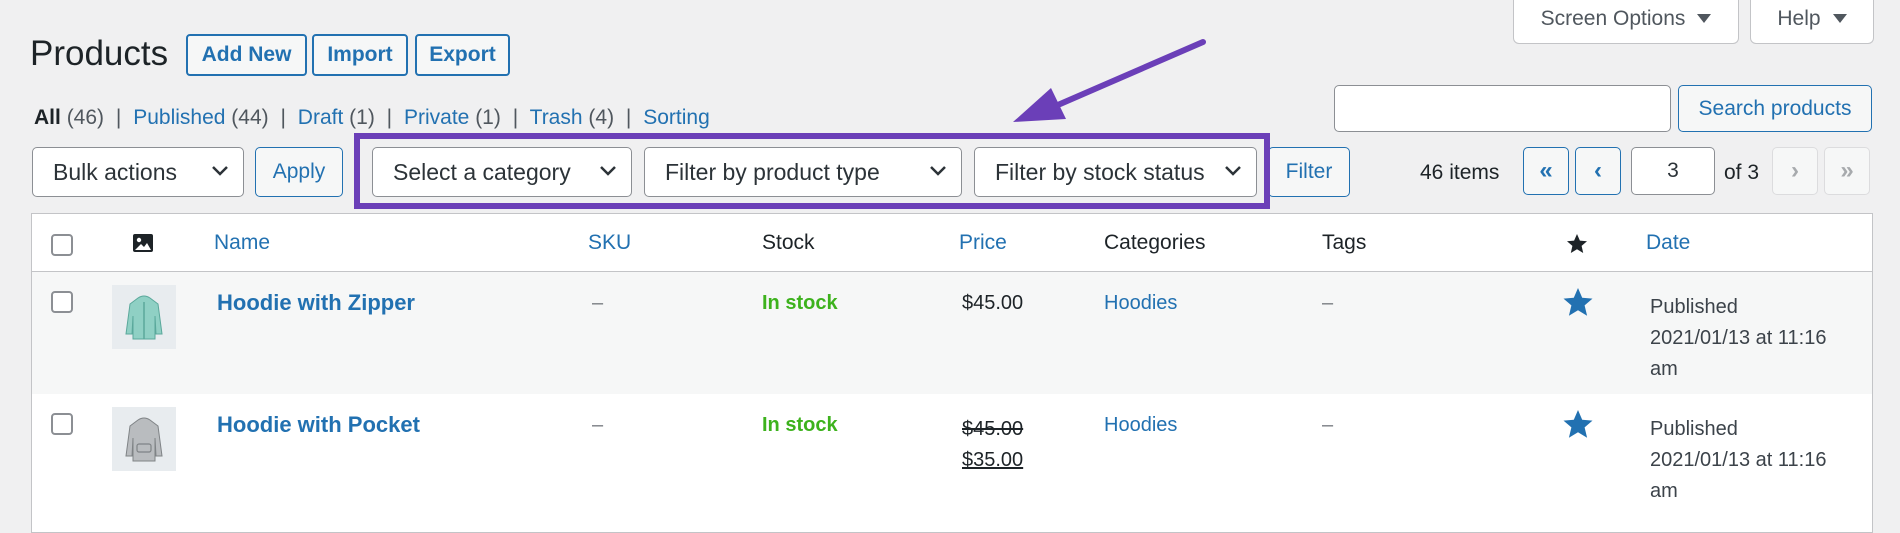 The image size is (1900, 533). What do you see at coordinates (336, 117) in the screenshot?
I see `view-draft: Draft (1)` at bounding box center [336, 117].